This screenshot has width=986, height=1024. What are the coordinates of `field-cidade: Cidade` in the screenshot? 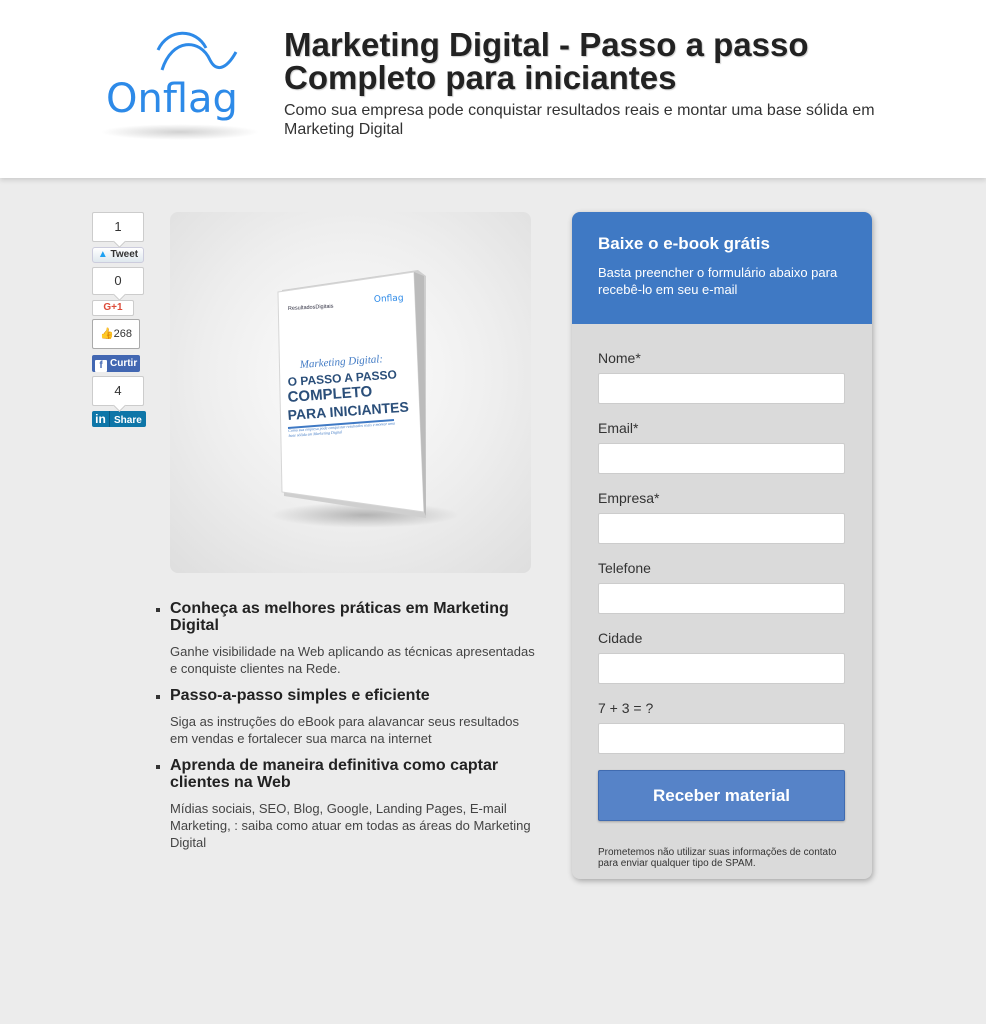 It's located at (722, 657).